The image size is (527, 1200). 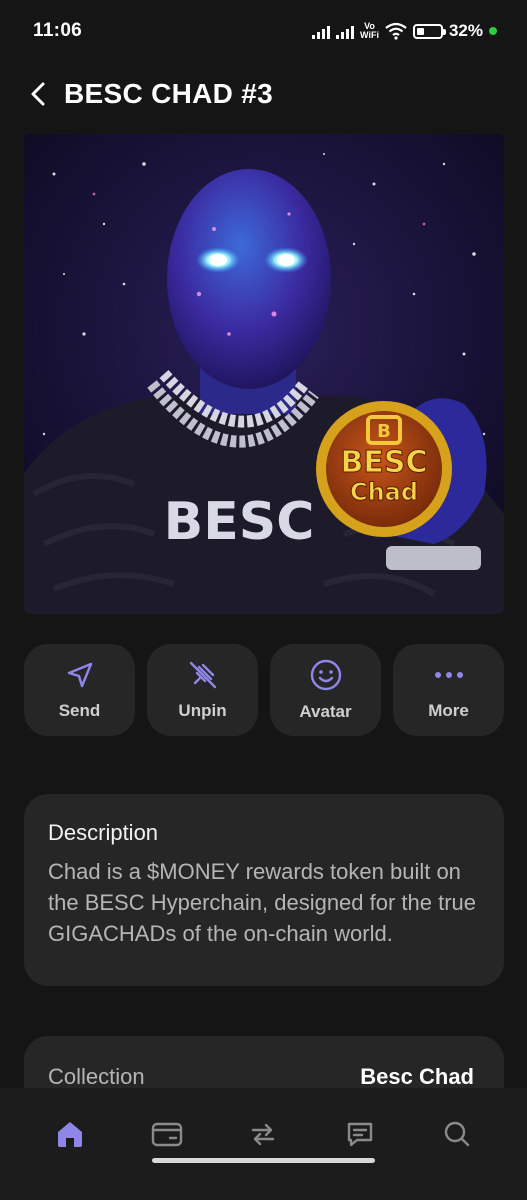 What do you see at coordinates (429, 31) in the screenshot?
I see `battery-icon` at bounding box center [429, 31].